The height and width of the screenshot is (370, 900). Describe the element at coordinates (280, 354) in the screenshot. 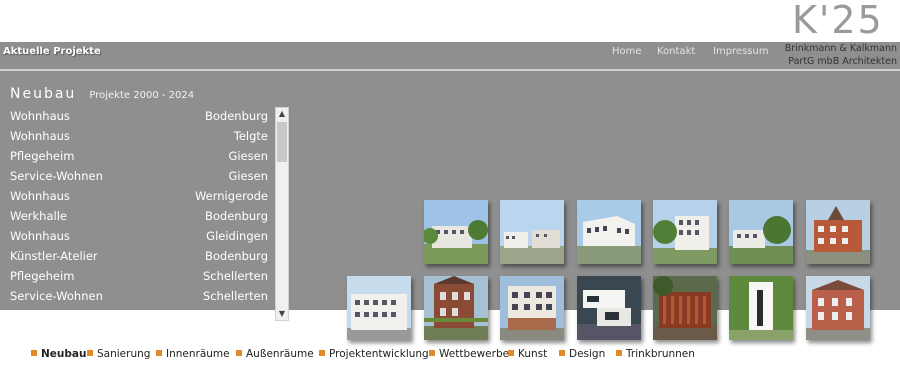

I see `category-label: Außenräume` at that location.